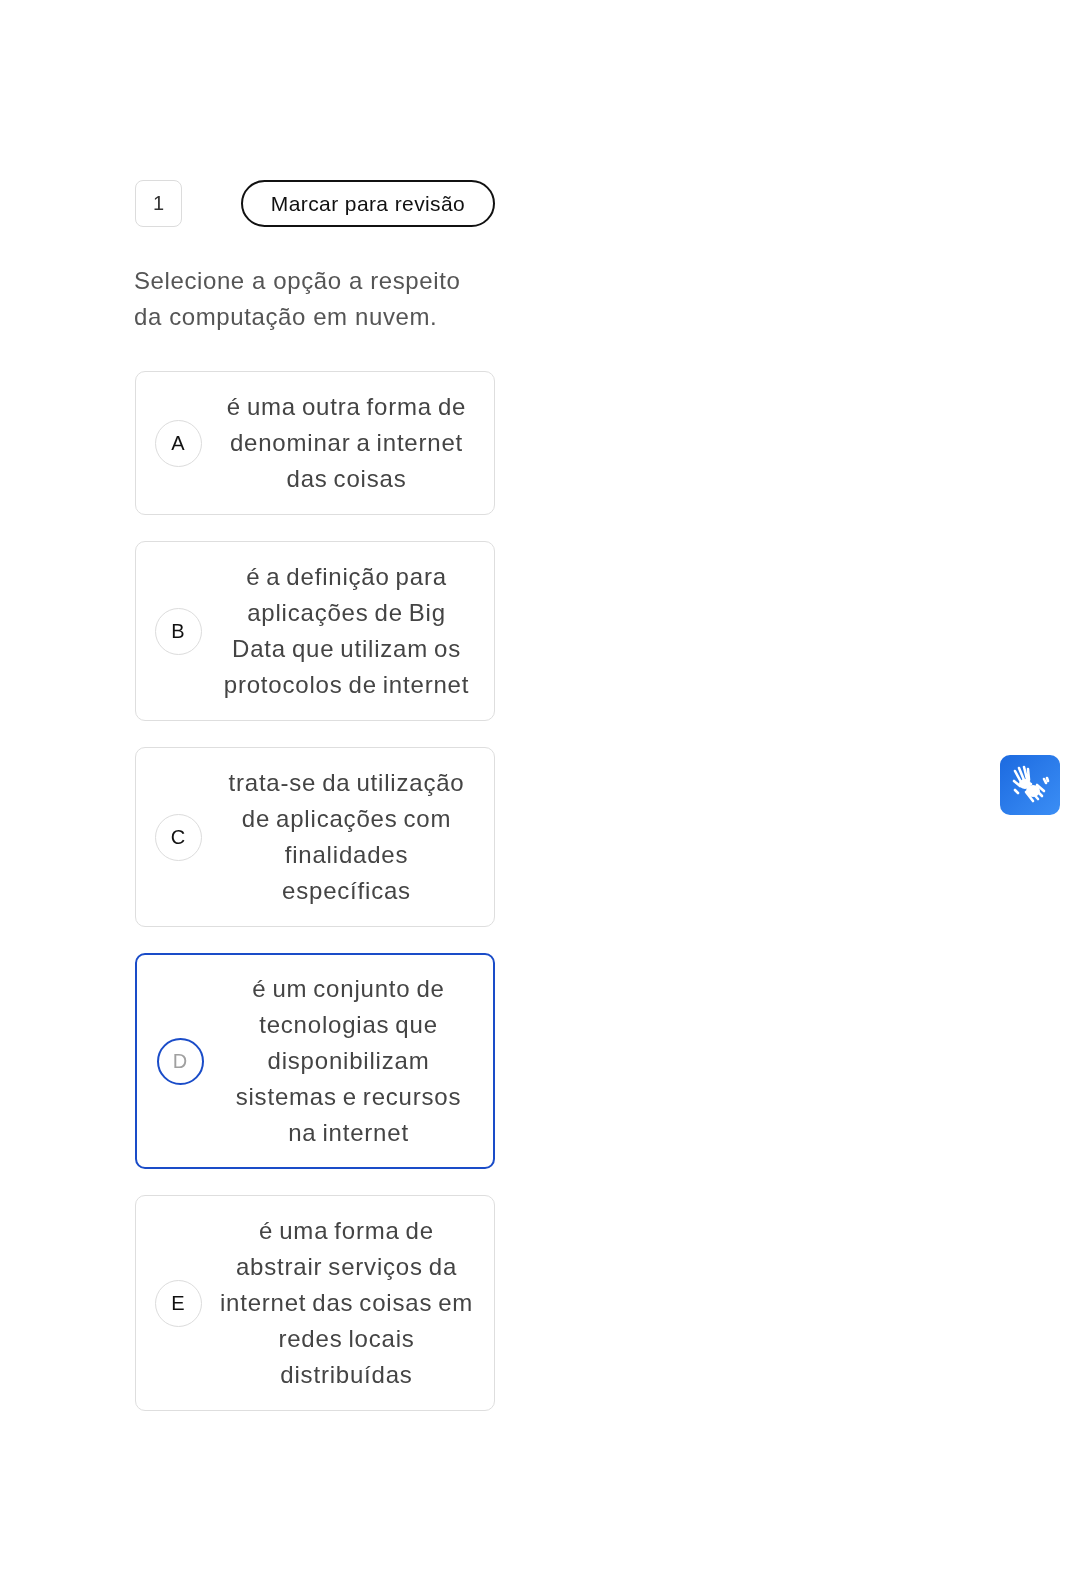 The height and width of the screenshot is (1571, 1078). Describe the element at coordinates (368, 203) in the screenshot. I see `mark-for-review-button: Marcar para revisão` at that location.